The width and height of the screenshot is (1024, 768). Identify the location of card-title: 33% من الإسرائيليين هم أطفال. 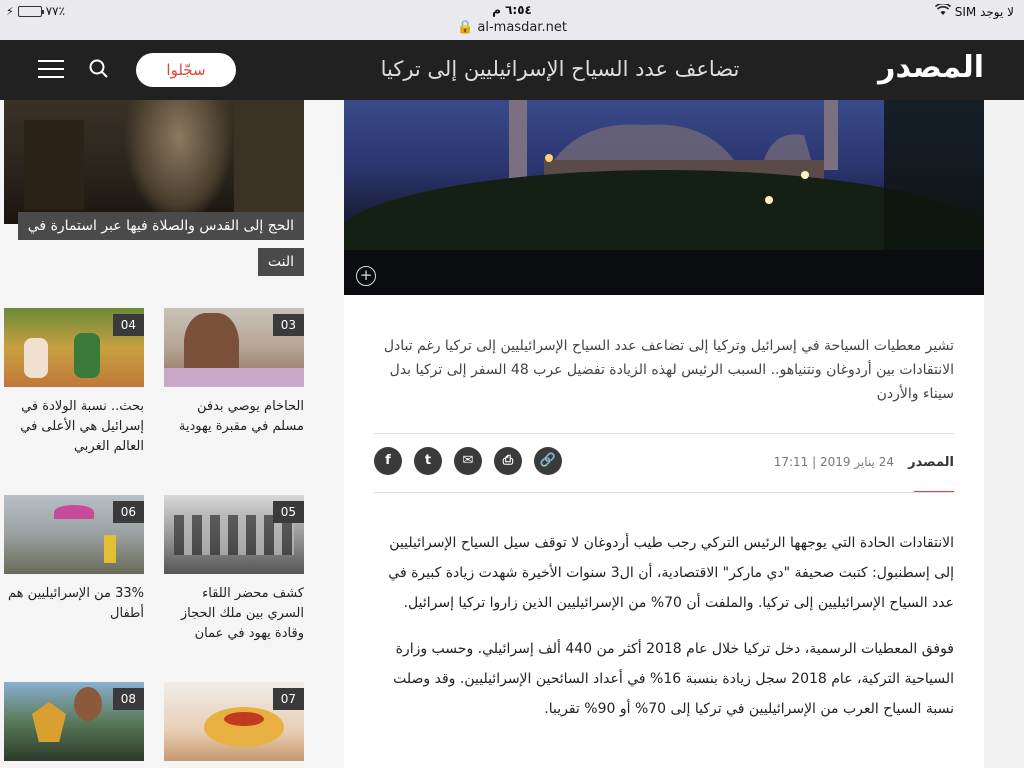
(76, 603).